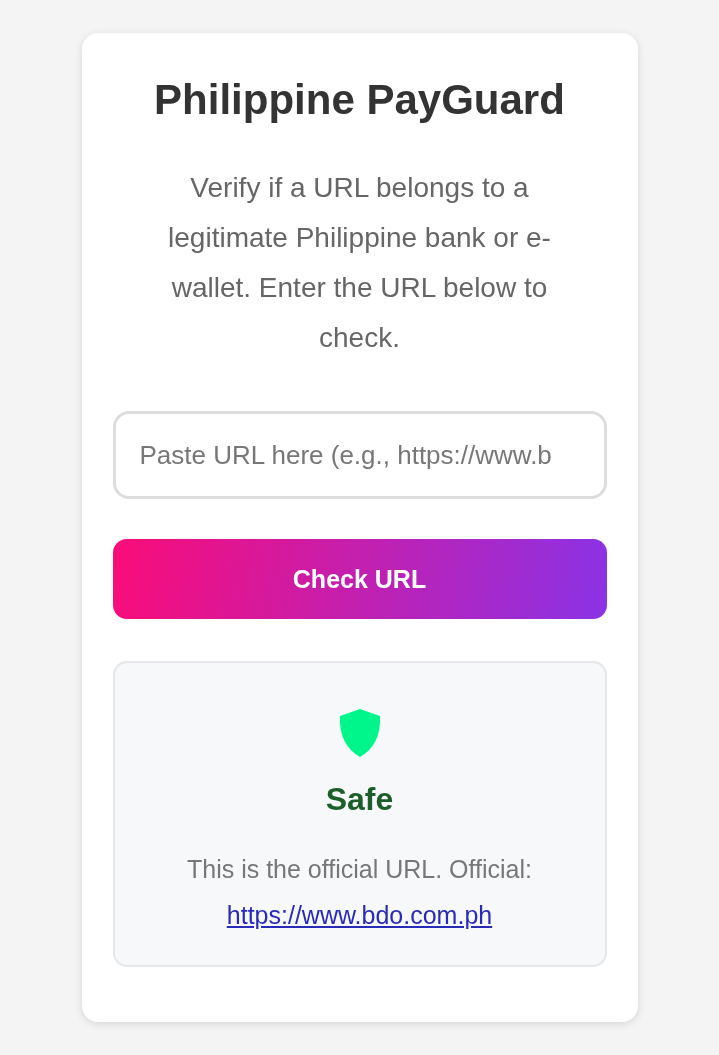 This screenshot has width=719, height=1055. I want to click on url-input-field: Paste URL here (e.g., https://www.b, so click(359, 455).